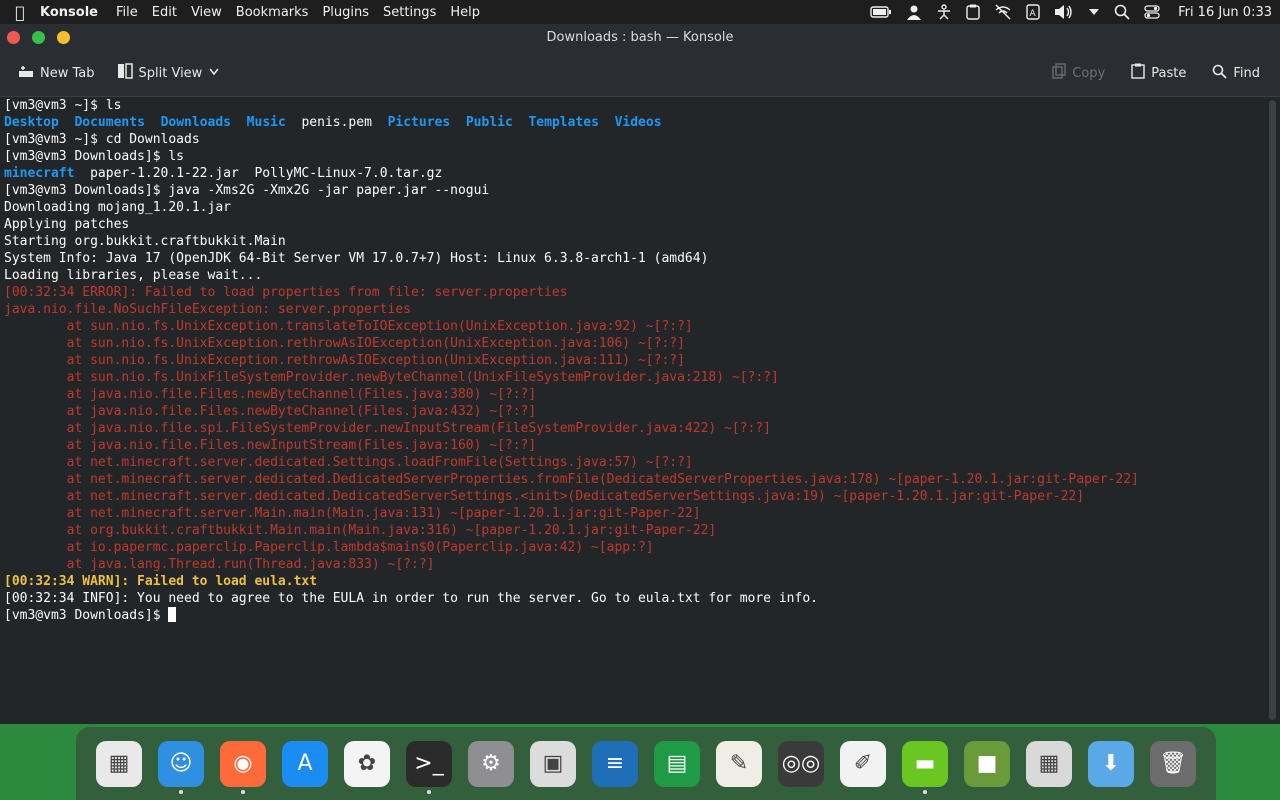  Describe the element at coordinates (553, 764) in the screenshot. I see `dock-app-preview: ▣` at that location.